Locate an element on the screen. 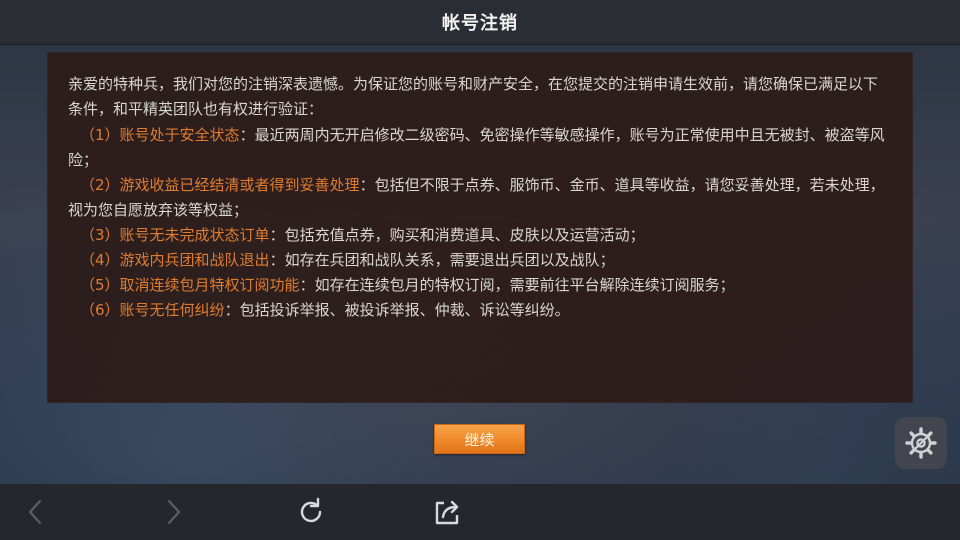 The height and width of the screenshot is (540, 960). gear-icon is located at coordinates (921, 443).